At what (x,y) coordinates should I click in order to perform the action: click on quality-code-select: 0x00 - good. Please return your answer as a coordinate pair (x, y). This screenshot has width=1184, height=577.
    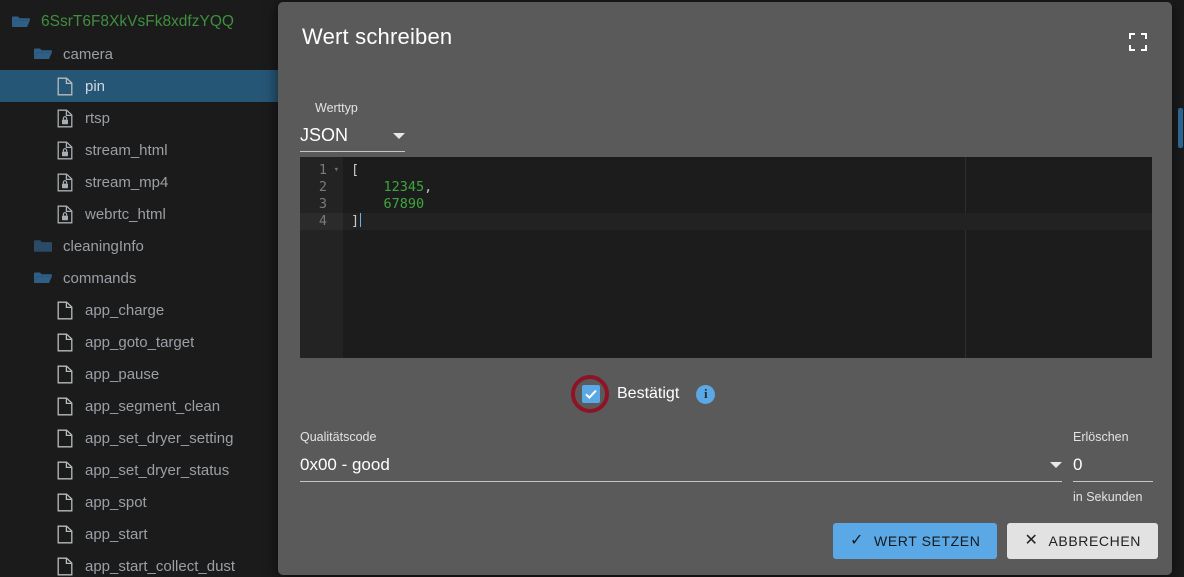
    Looking at the image, I should click on (681, 468).